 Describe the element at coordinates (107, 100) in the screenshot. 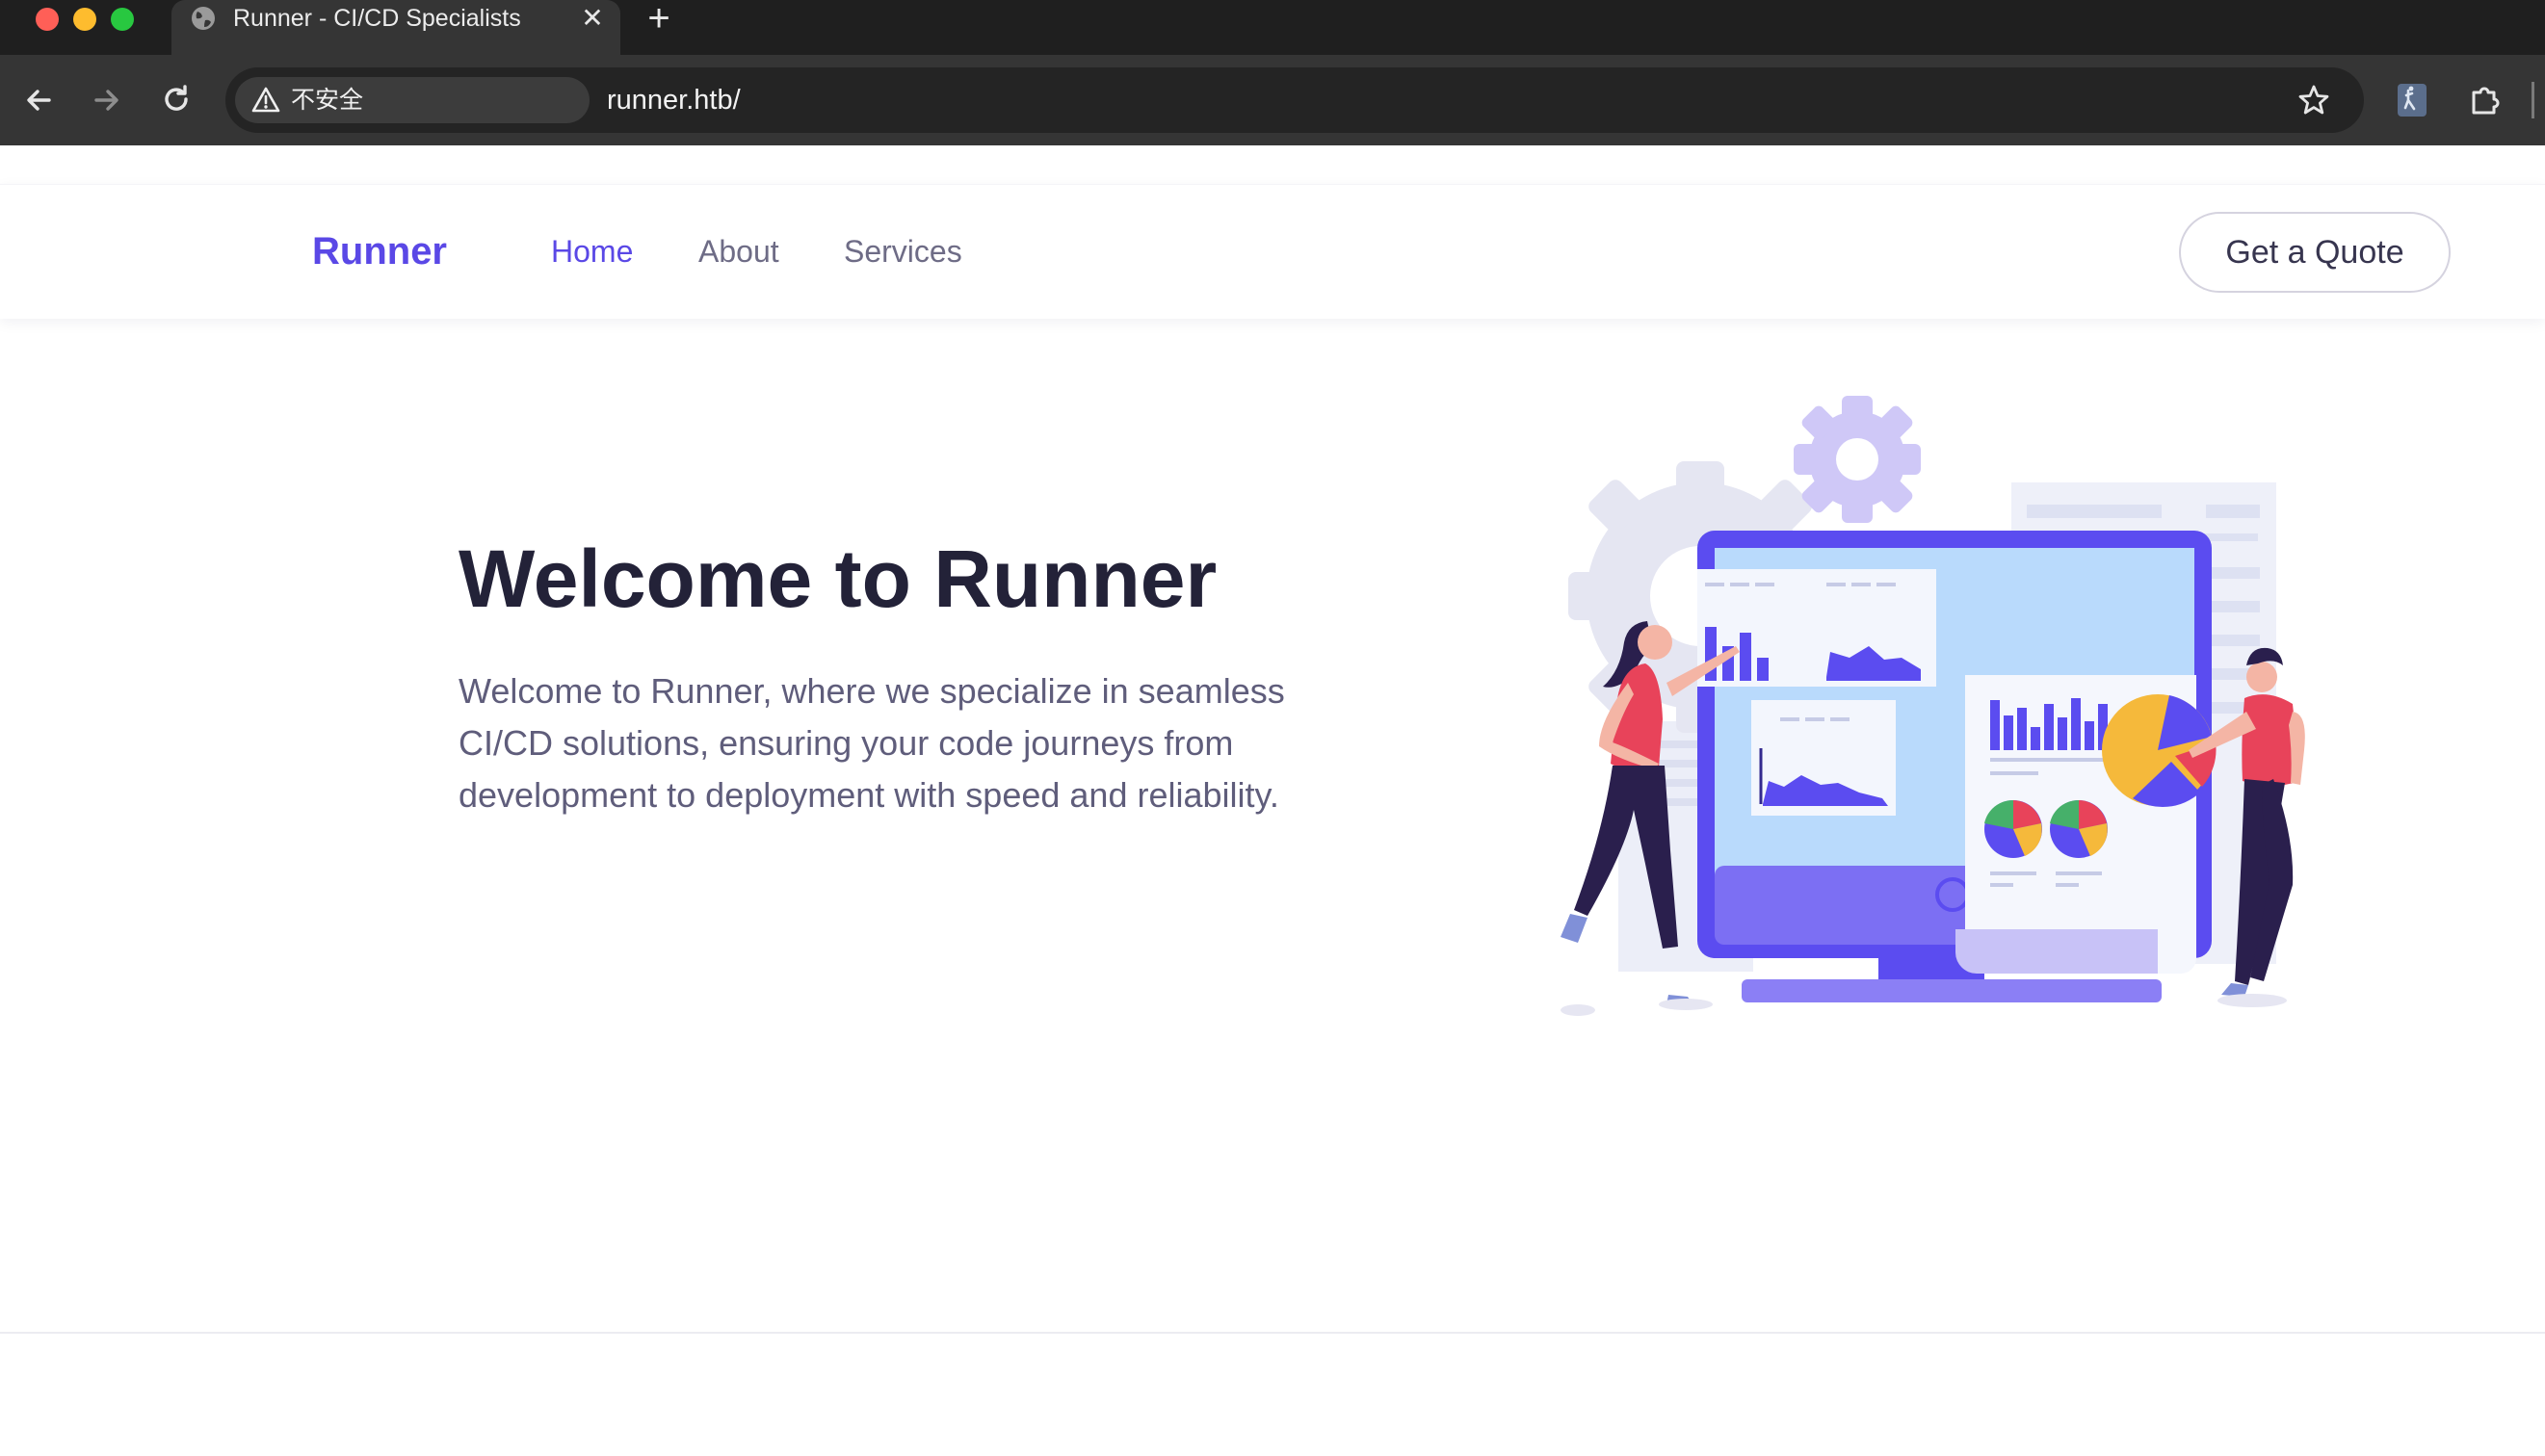

I see `arrow-right-icon` at that location.